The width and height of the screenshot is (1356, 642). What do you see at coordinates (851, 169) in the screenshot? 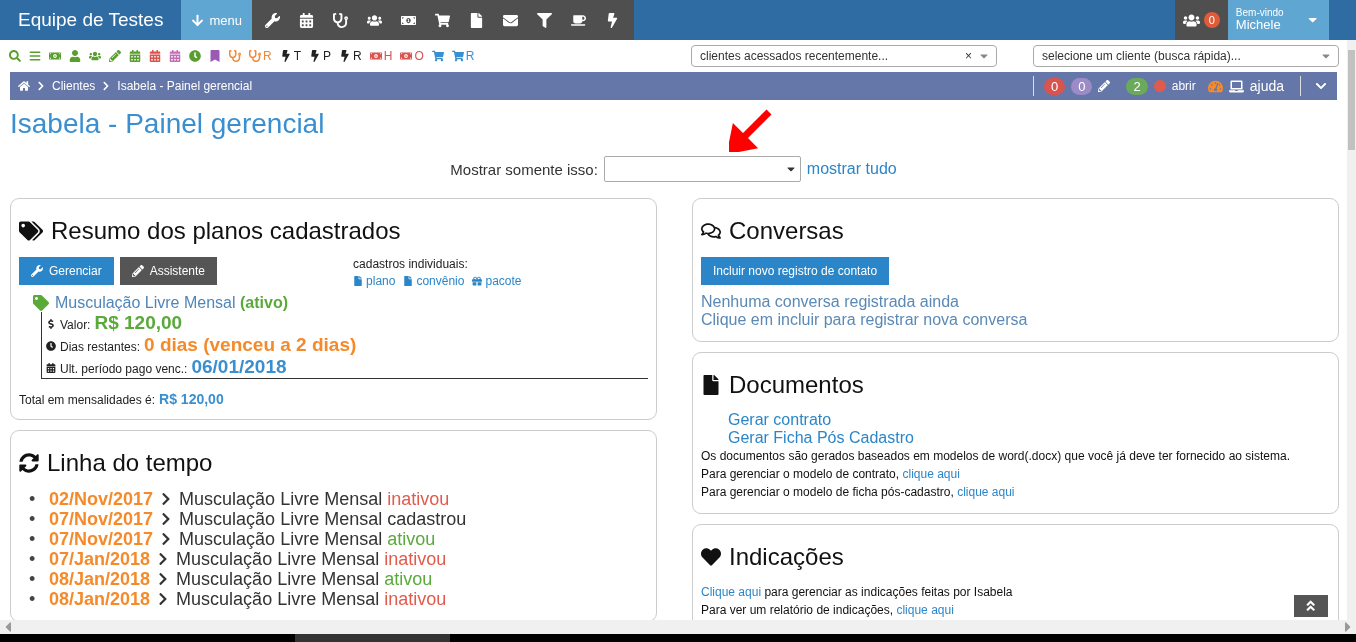
I see `show-all-link: mostrar tudo` at bounding box center [851, 169].